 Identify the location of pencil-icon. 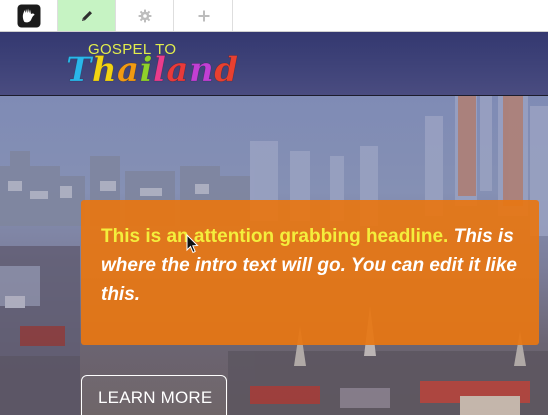
(87, 16).